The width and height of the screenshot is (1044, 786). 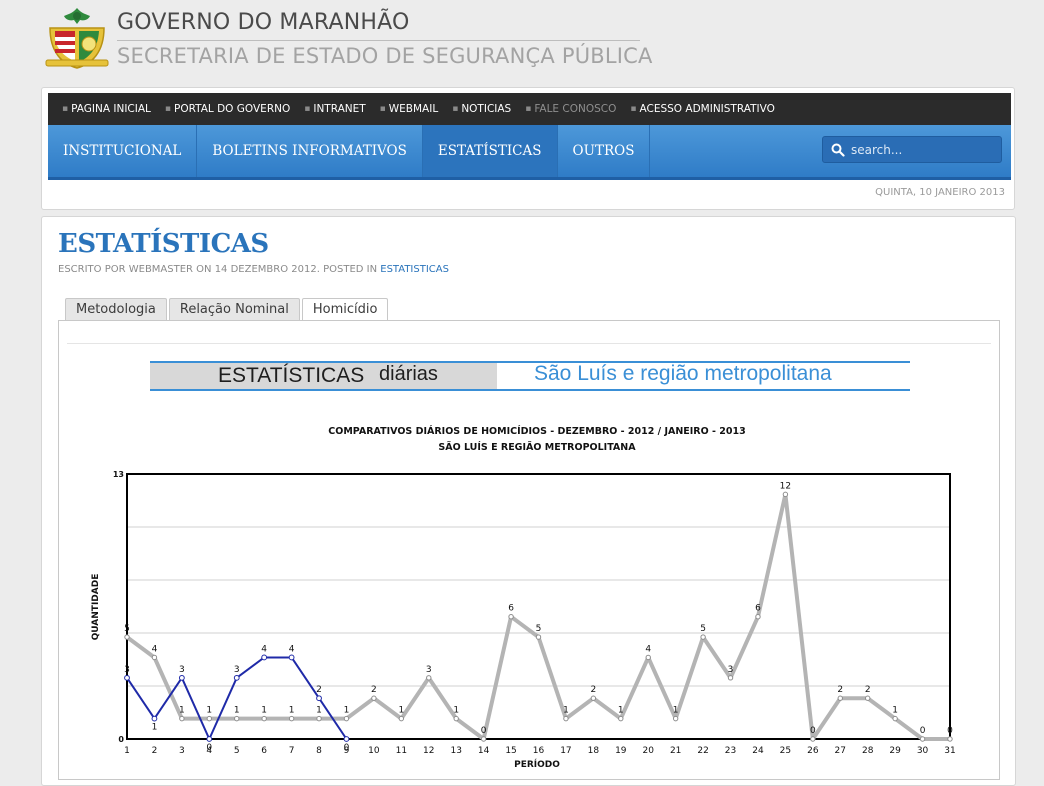 I want to click on x-tick-label: 28, so click(x=868, y=751).